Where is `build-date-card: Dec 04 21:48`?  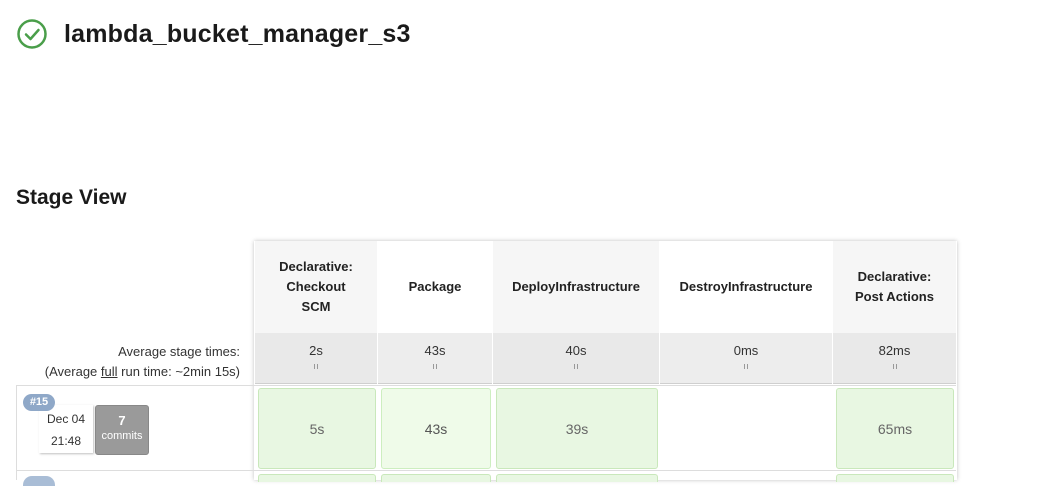 build-date-card: Dec 04 21:48 is located at coordinates (66, 429).